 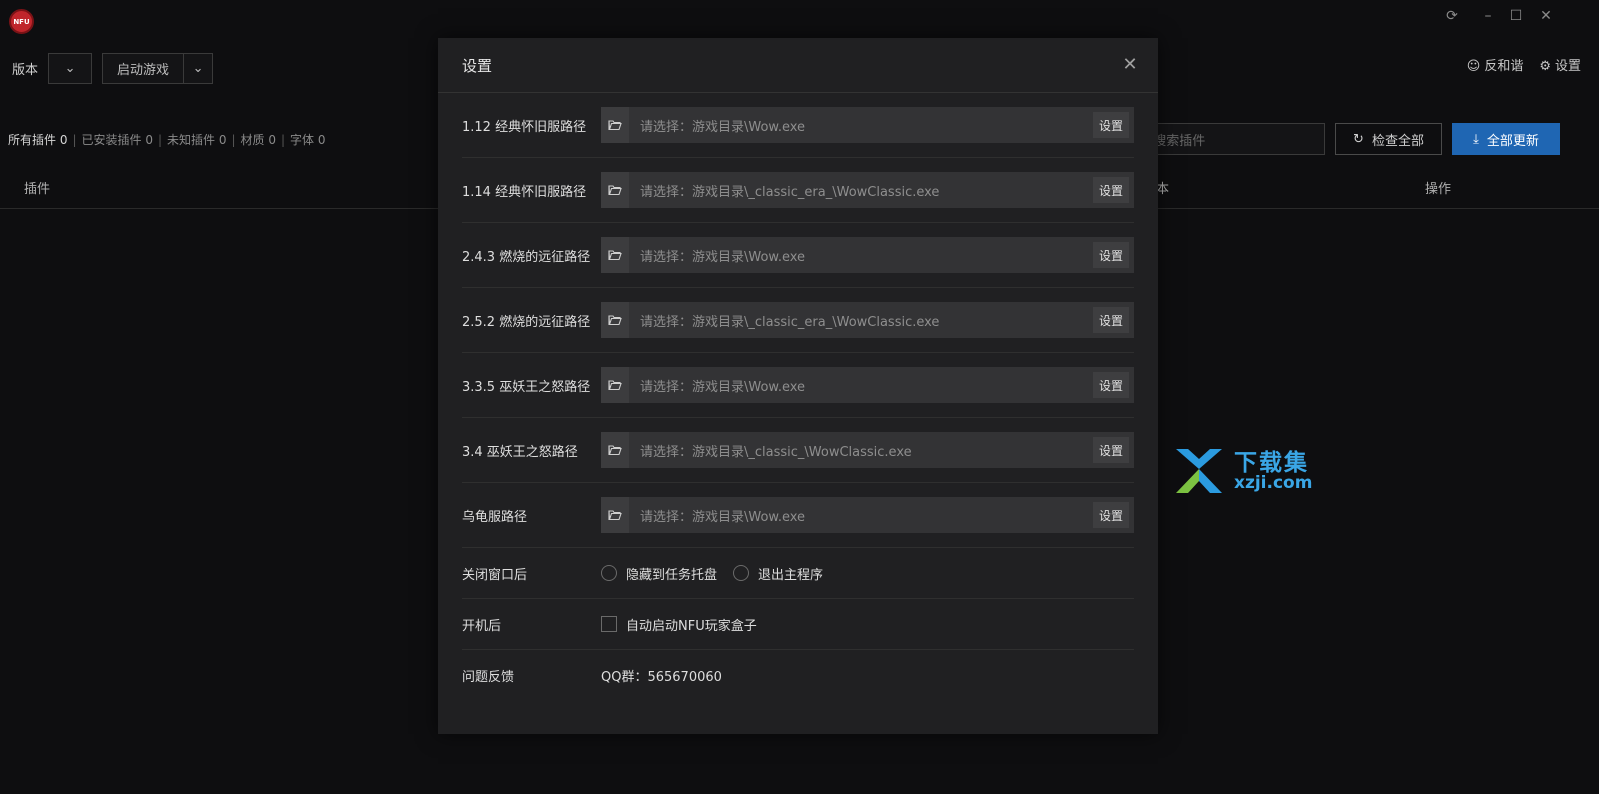 What do you see at coordinates (798, 624) in the screenshot?
I see `startup-row: 开机后 自动启动NFU玩家盒子` at bounding box center [798, 624].